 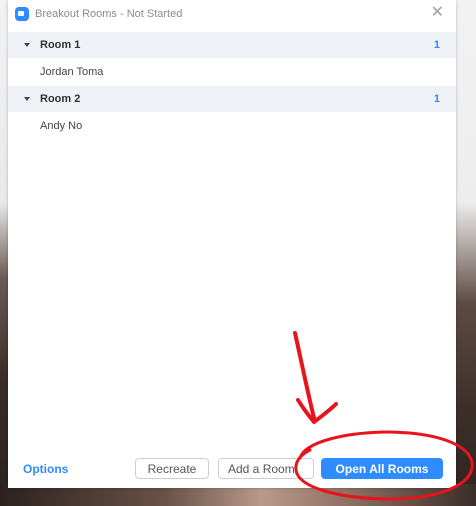 I want to click on participant-item: Andy No, so click(x=232, y=126).